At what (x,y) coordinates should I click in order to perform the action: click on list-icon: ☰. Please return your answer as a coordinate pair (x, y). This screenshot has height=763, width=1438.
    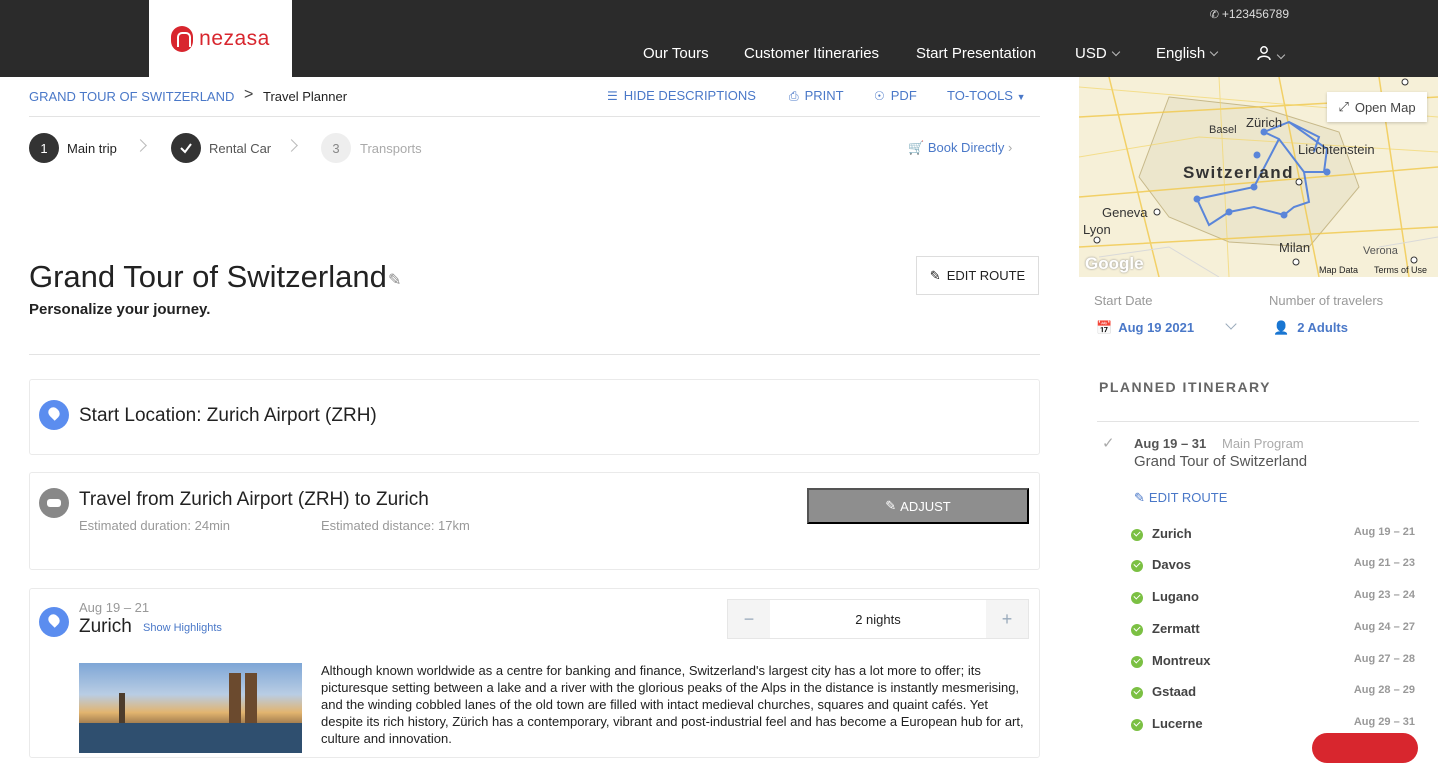
    Looking at the image, I should click on (612, 96).